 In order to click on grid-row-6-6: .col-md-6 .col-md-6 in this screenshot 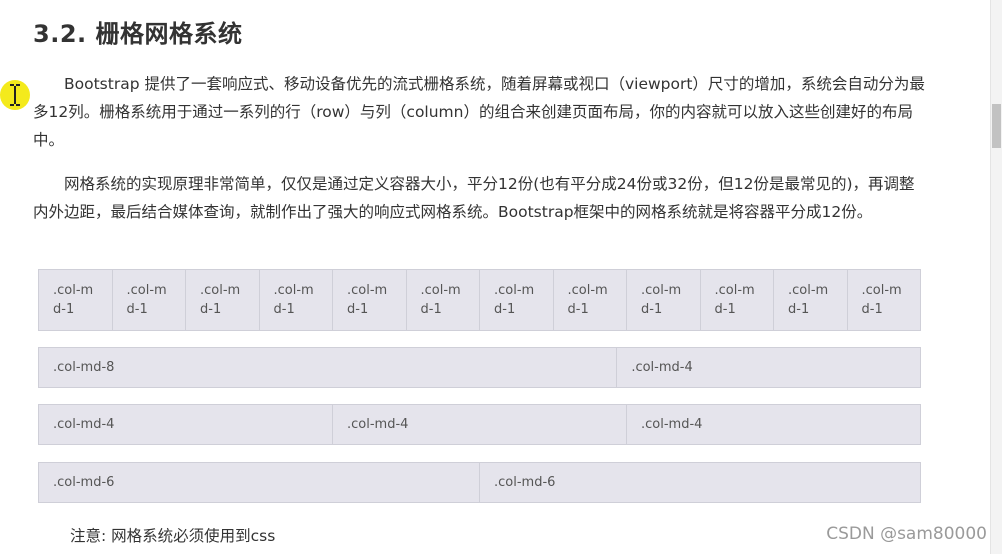, I will do `click(479, 482)`.